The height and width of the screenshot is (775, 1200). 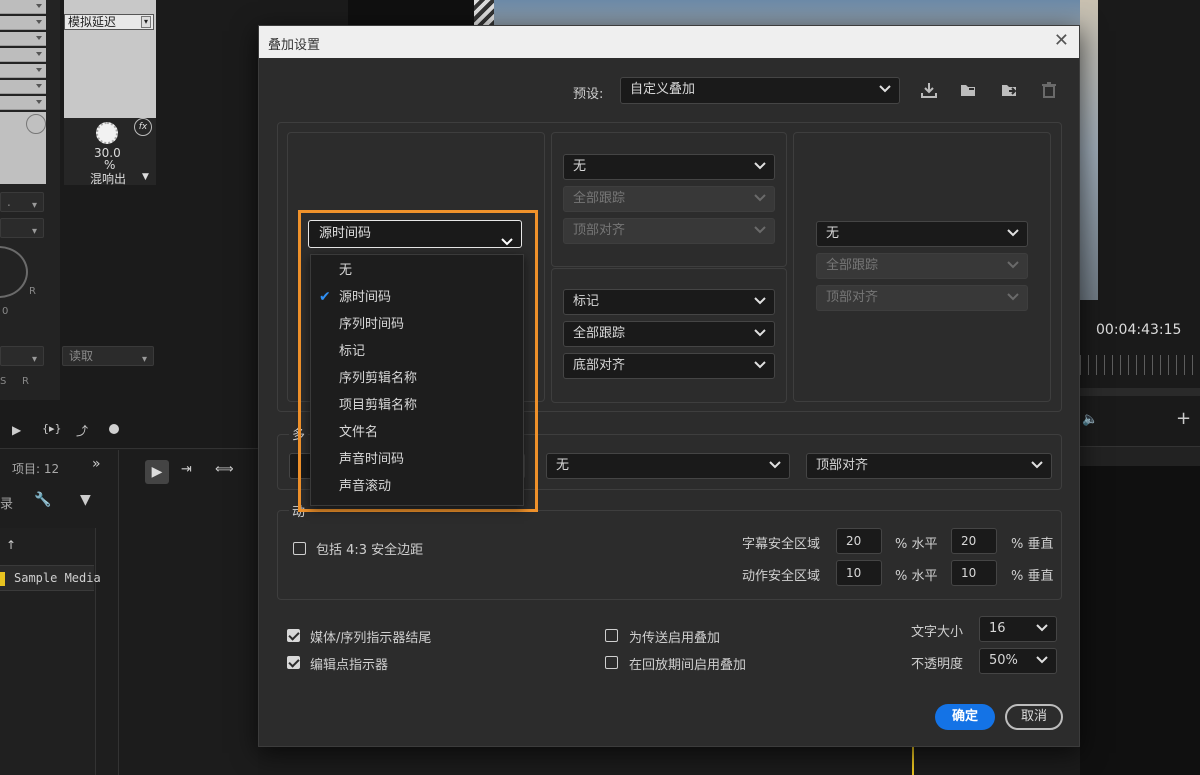 I want to click on preset-select: 自定义叠加, so click(x=760, y=90).